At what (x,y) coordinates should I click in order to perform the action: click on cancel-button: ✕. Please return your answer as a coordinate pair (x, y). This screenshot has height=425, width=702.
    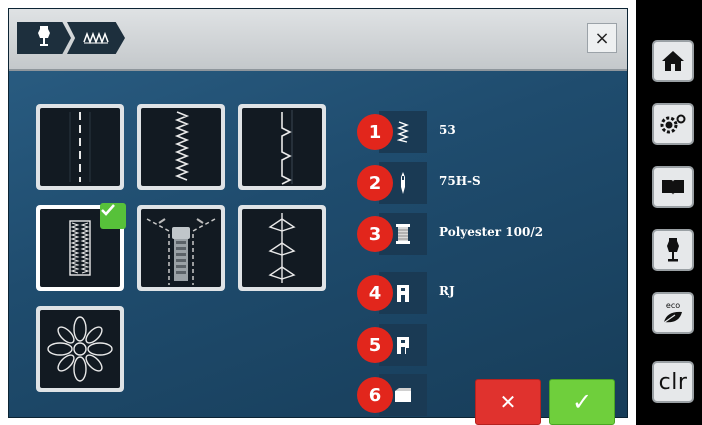
    Looking at the image, I should click on (508, 402).